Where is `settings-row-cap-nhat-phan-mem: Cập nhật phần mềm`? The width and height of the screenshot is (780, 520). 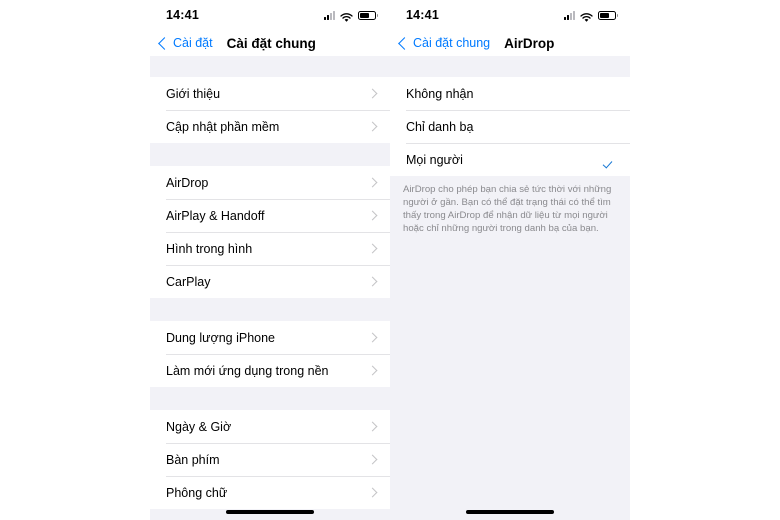
settings-row-cap-nhat-phan-mem: Cập nhật phần mềm is located at coordinates (270, 126).